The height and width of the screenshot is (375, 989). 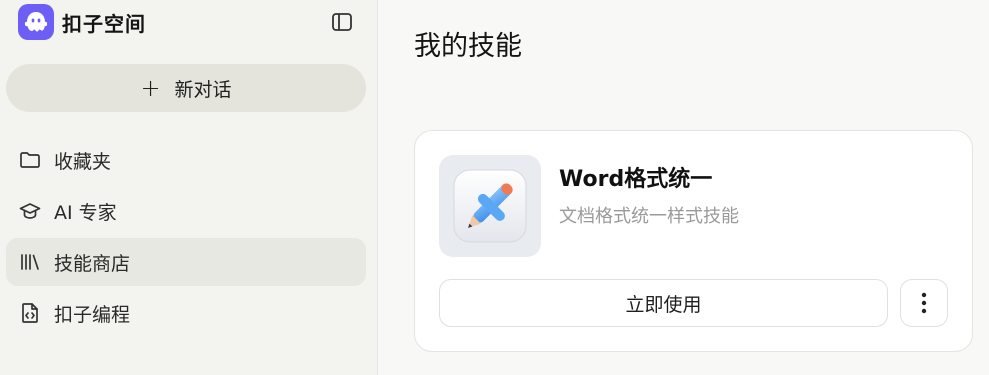 I want to click on skill-thumbnail, so click(x=490, y=206).